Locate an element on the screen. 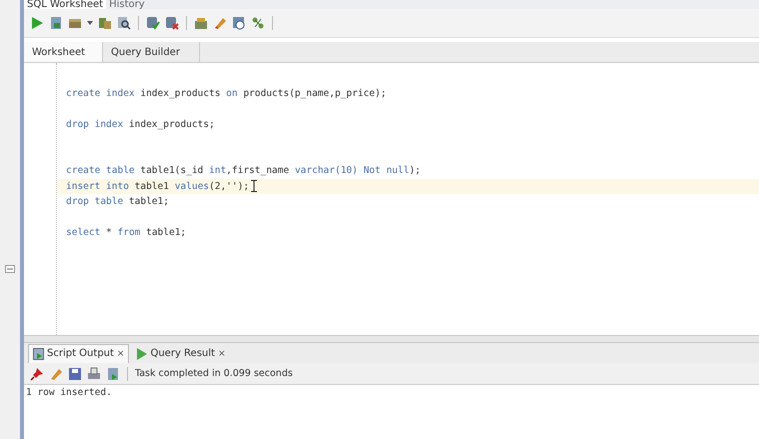 Image resolution: width=759 pixels, height=439 pixels. status-text: Task completed in 0.099 seconds is located at coordinates (214, 373).